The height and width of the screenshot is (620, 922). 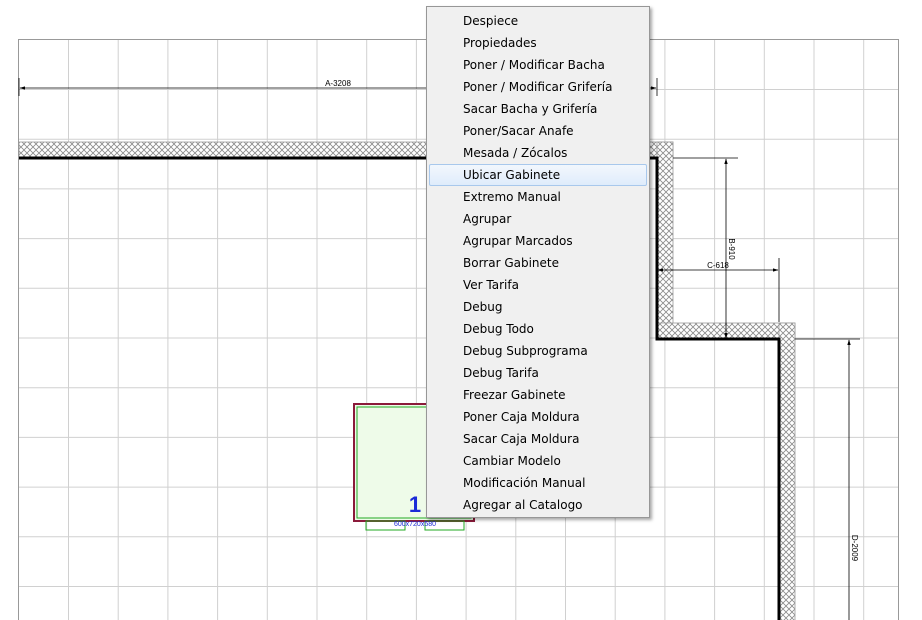 What do you see at coordinates (538, 285) in the screenshot?
I see `menu-item-ver-tarifa: Ver Tarifa` at bounding box center [538, 285].